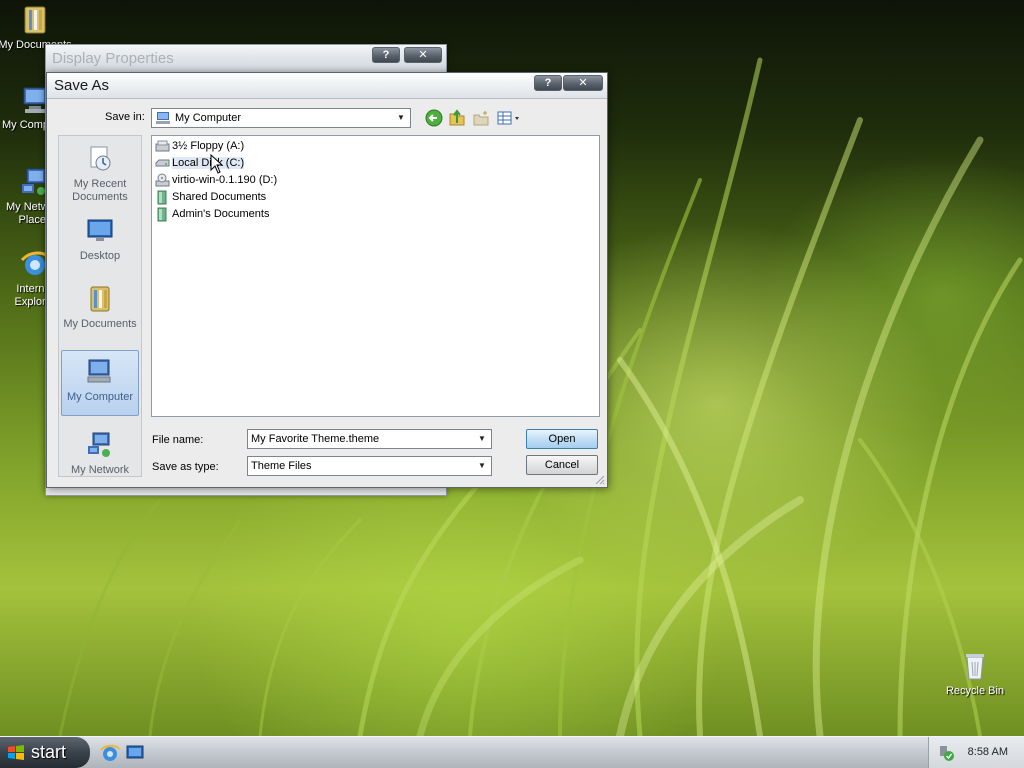  What do you see at coordinates (583, 83) in the screenshot?
I see `save-as-close-button: ✕` at bounding box center [583, 83].